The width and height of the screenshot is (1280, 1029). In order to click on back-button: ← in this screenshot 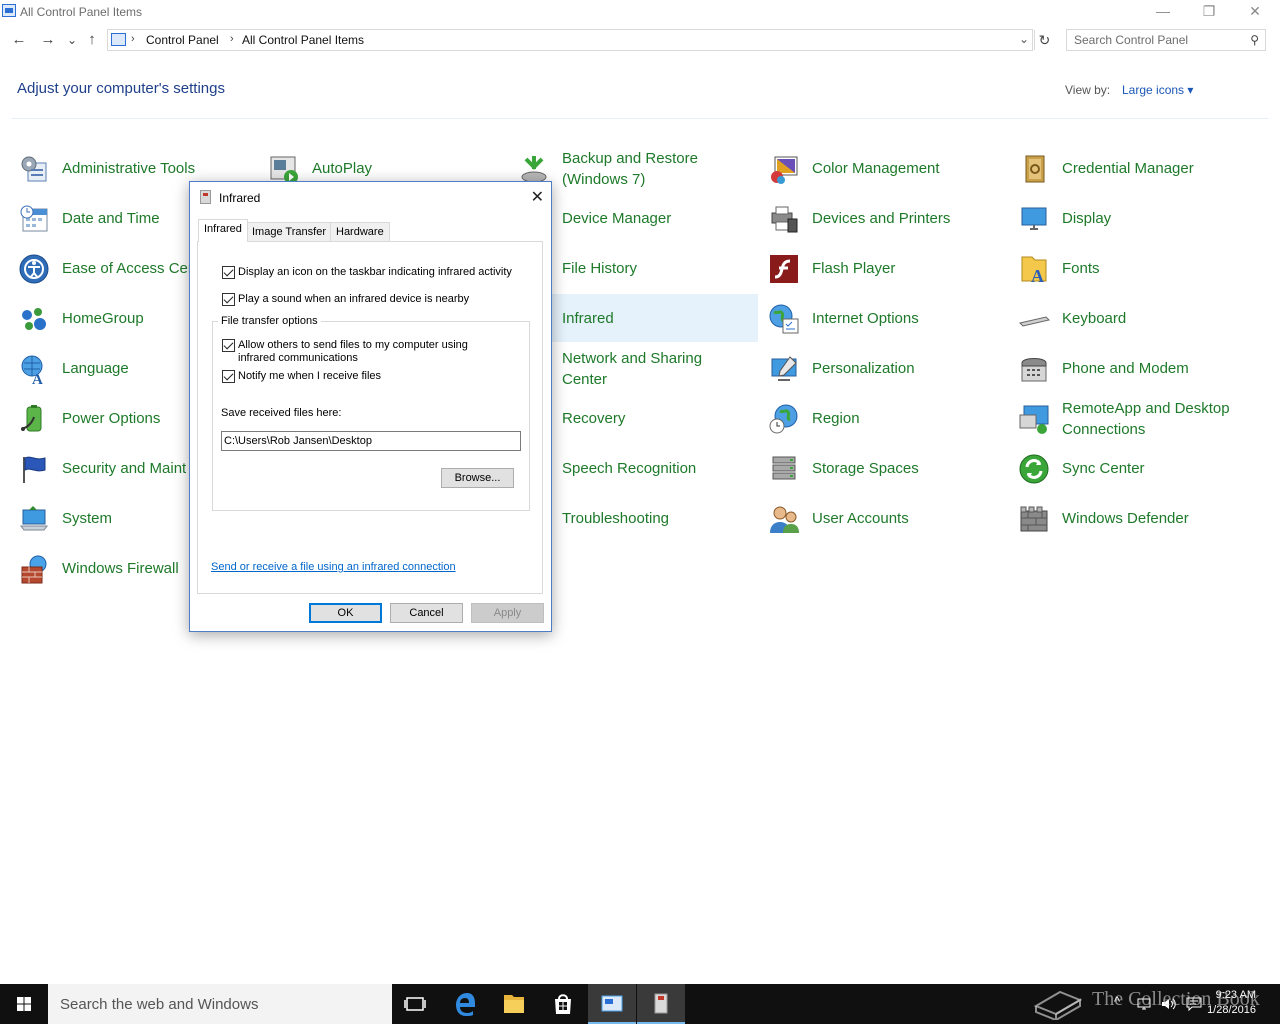, I will do `click(19, 40)`.